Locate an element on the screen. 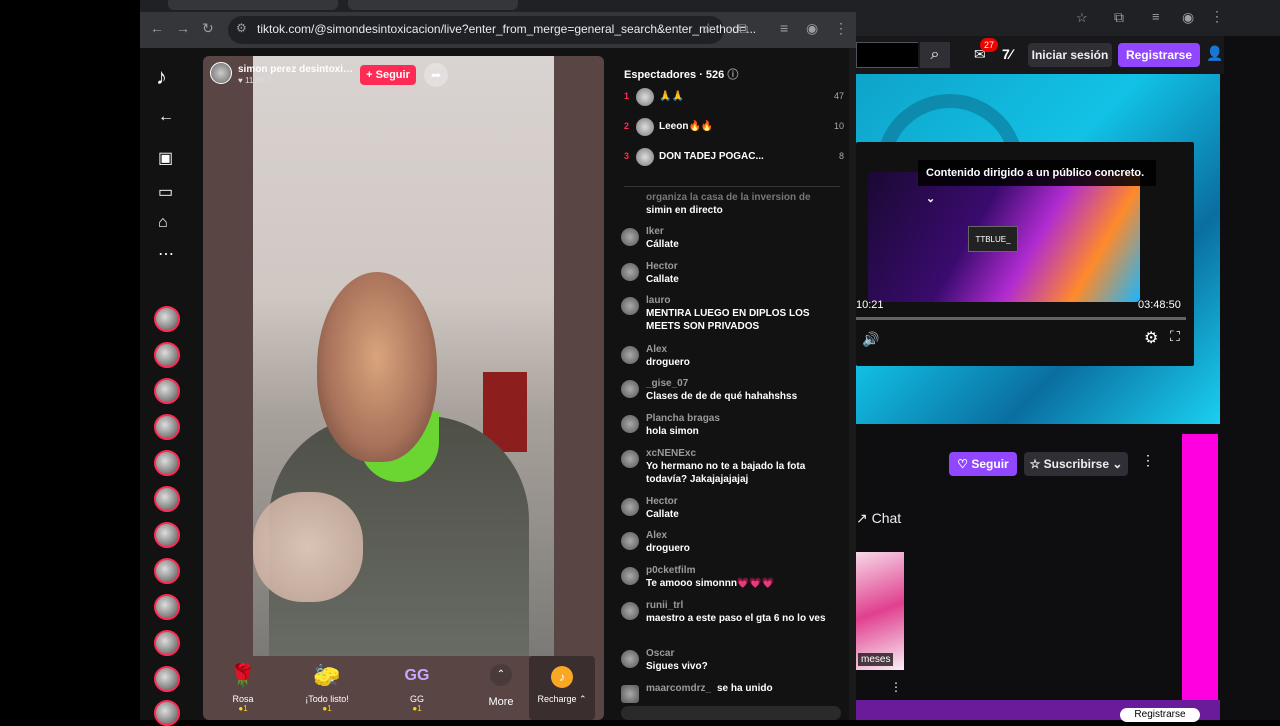  follow-host-button: + Seguir is located at coordinates (388, 75).